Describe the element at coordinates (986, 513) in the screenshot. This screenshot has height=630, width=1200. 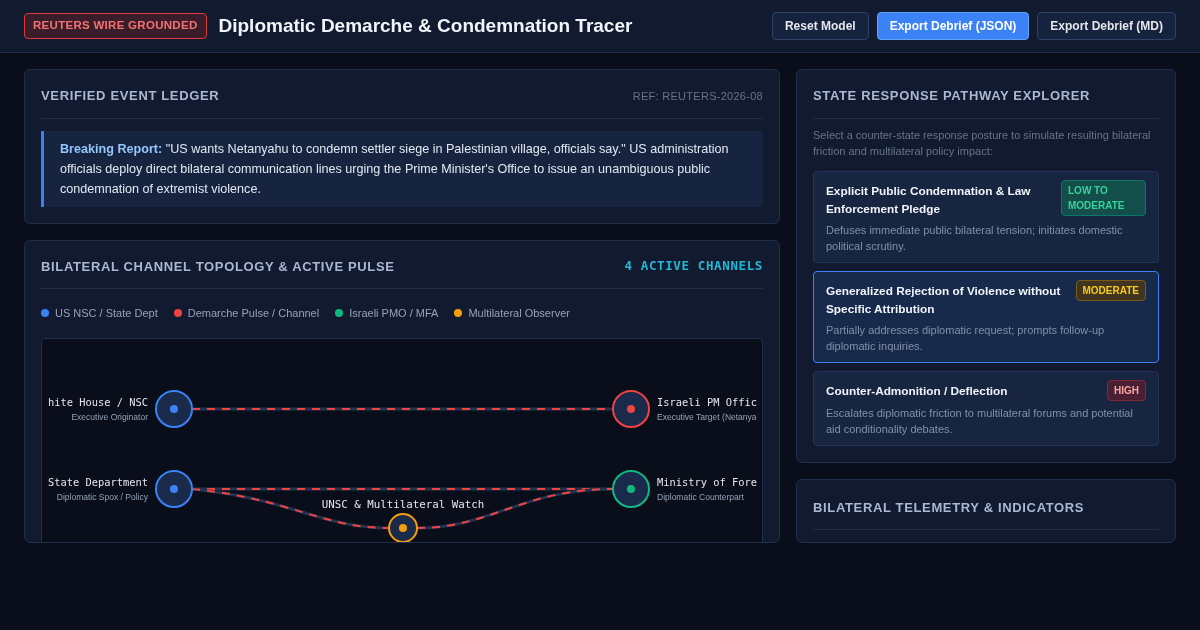
I see `card-title: BILATERAL TELEMETRY & INDICATORS` at that location.